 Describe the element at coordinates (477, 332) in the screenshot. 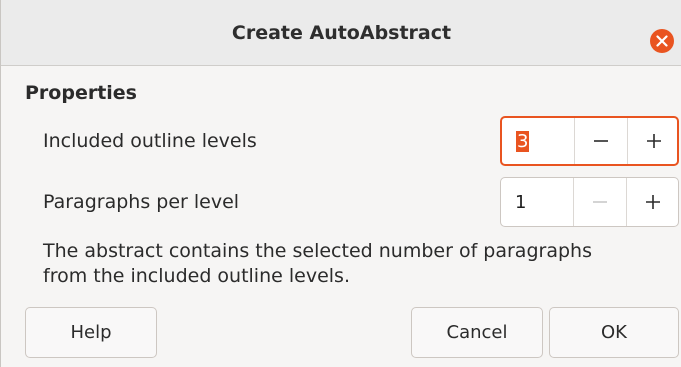

I see `cancel-button: Cancel` at that location.